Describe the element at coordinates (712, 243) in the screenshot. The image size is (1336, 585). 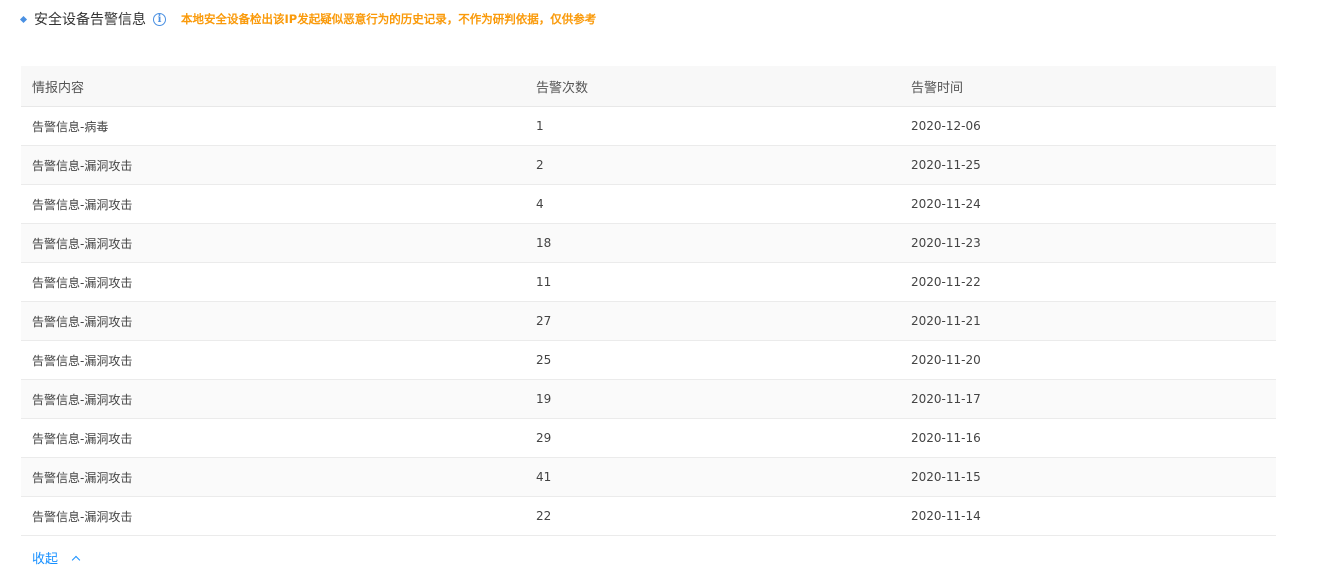
I see `cell-count: 18` at that location.